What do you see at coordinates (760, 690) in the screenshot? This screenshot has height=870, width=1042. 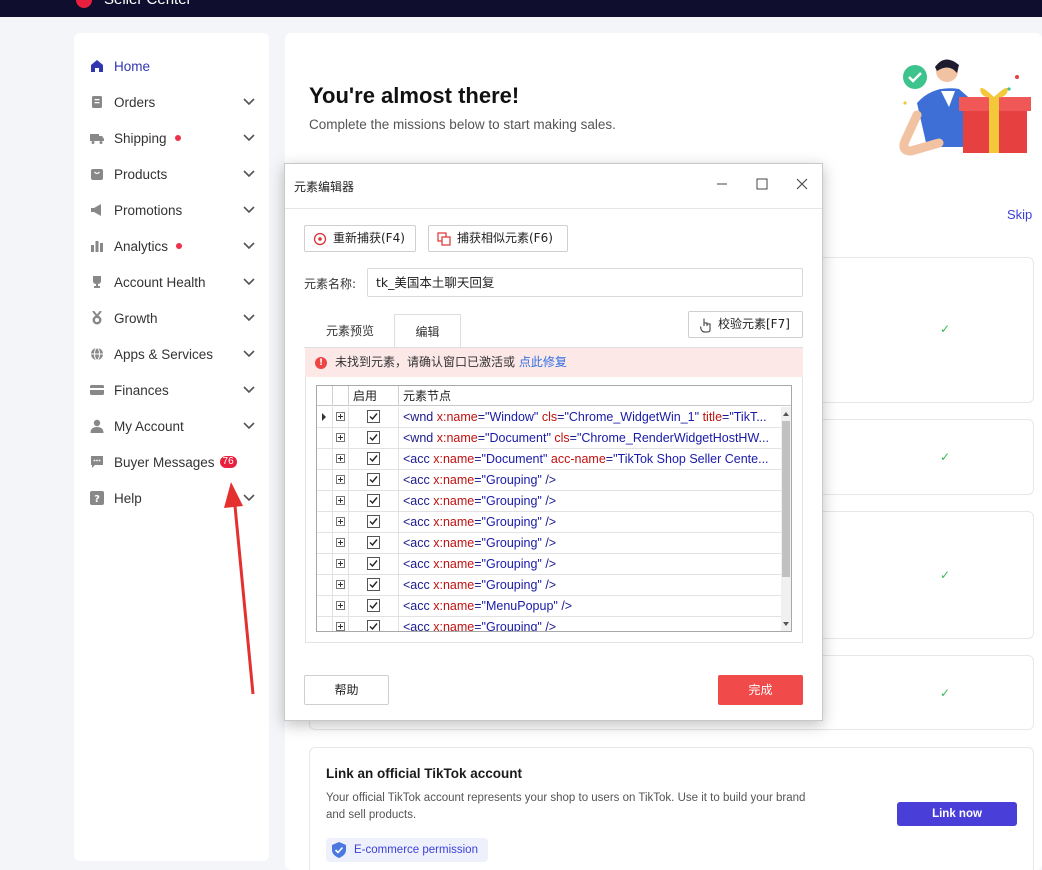 I see `done-button: 完成` at bounding box center [760, 690].